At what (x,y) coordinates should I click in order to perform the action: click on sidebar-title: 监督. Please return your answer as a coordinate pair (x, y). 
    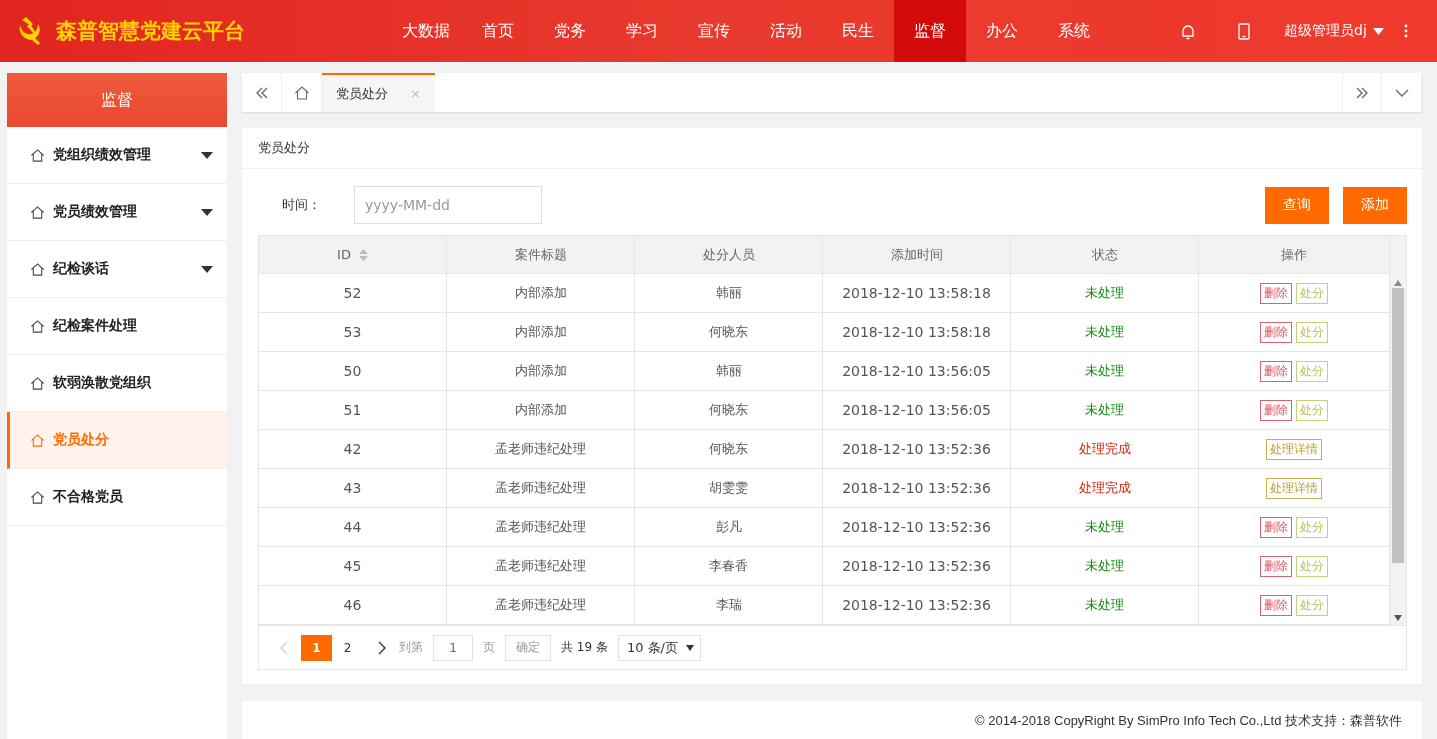
    Looking at the image, I should click on (117, 100).